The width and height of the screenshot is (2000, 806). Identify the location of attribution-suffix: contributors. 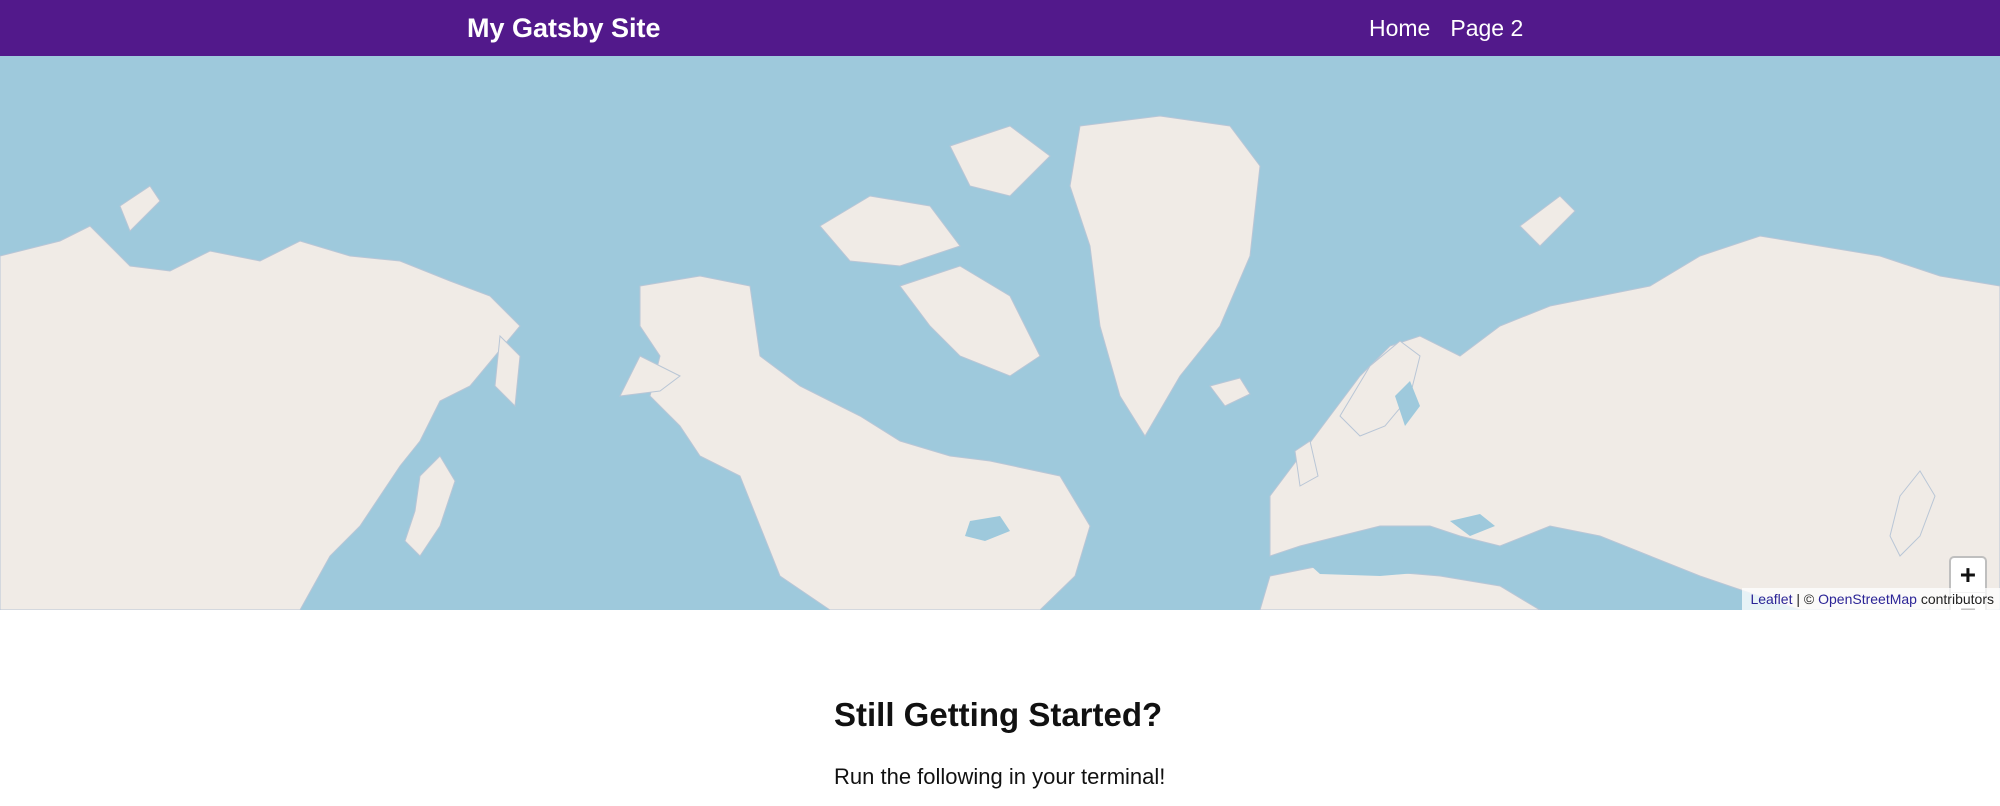
(1955, 599).